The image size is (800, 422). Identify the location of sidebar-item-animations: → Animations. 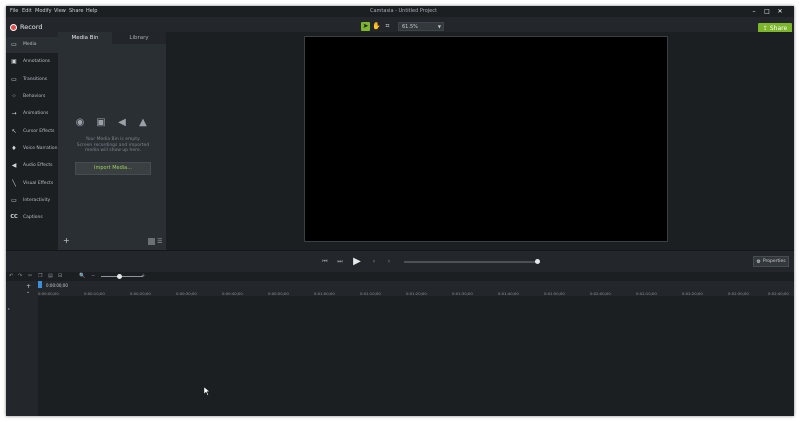
(32, 114).